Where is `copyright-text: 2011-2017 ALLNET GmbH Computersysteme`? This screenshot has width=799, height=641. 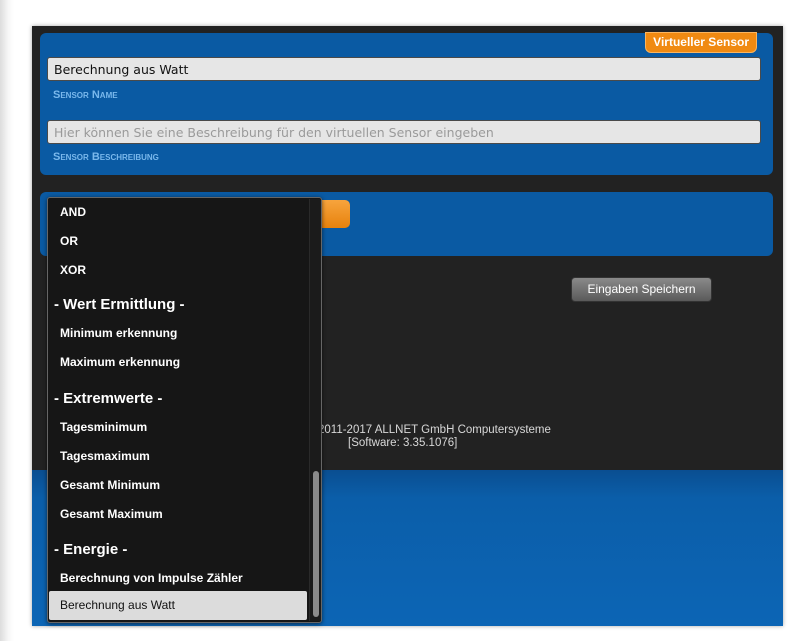
copyright-text: 2011-2017 ALLNET GmbH Computersysteme is located at coordinates (434, 430).